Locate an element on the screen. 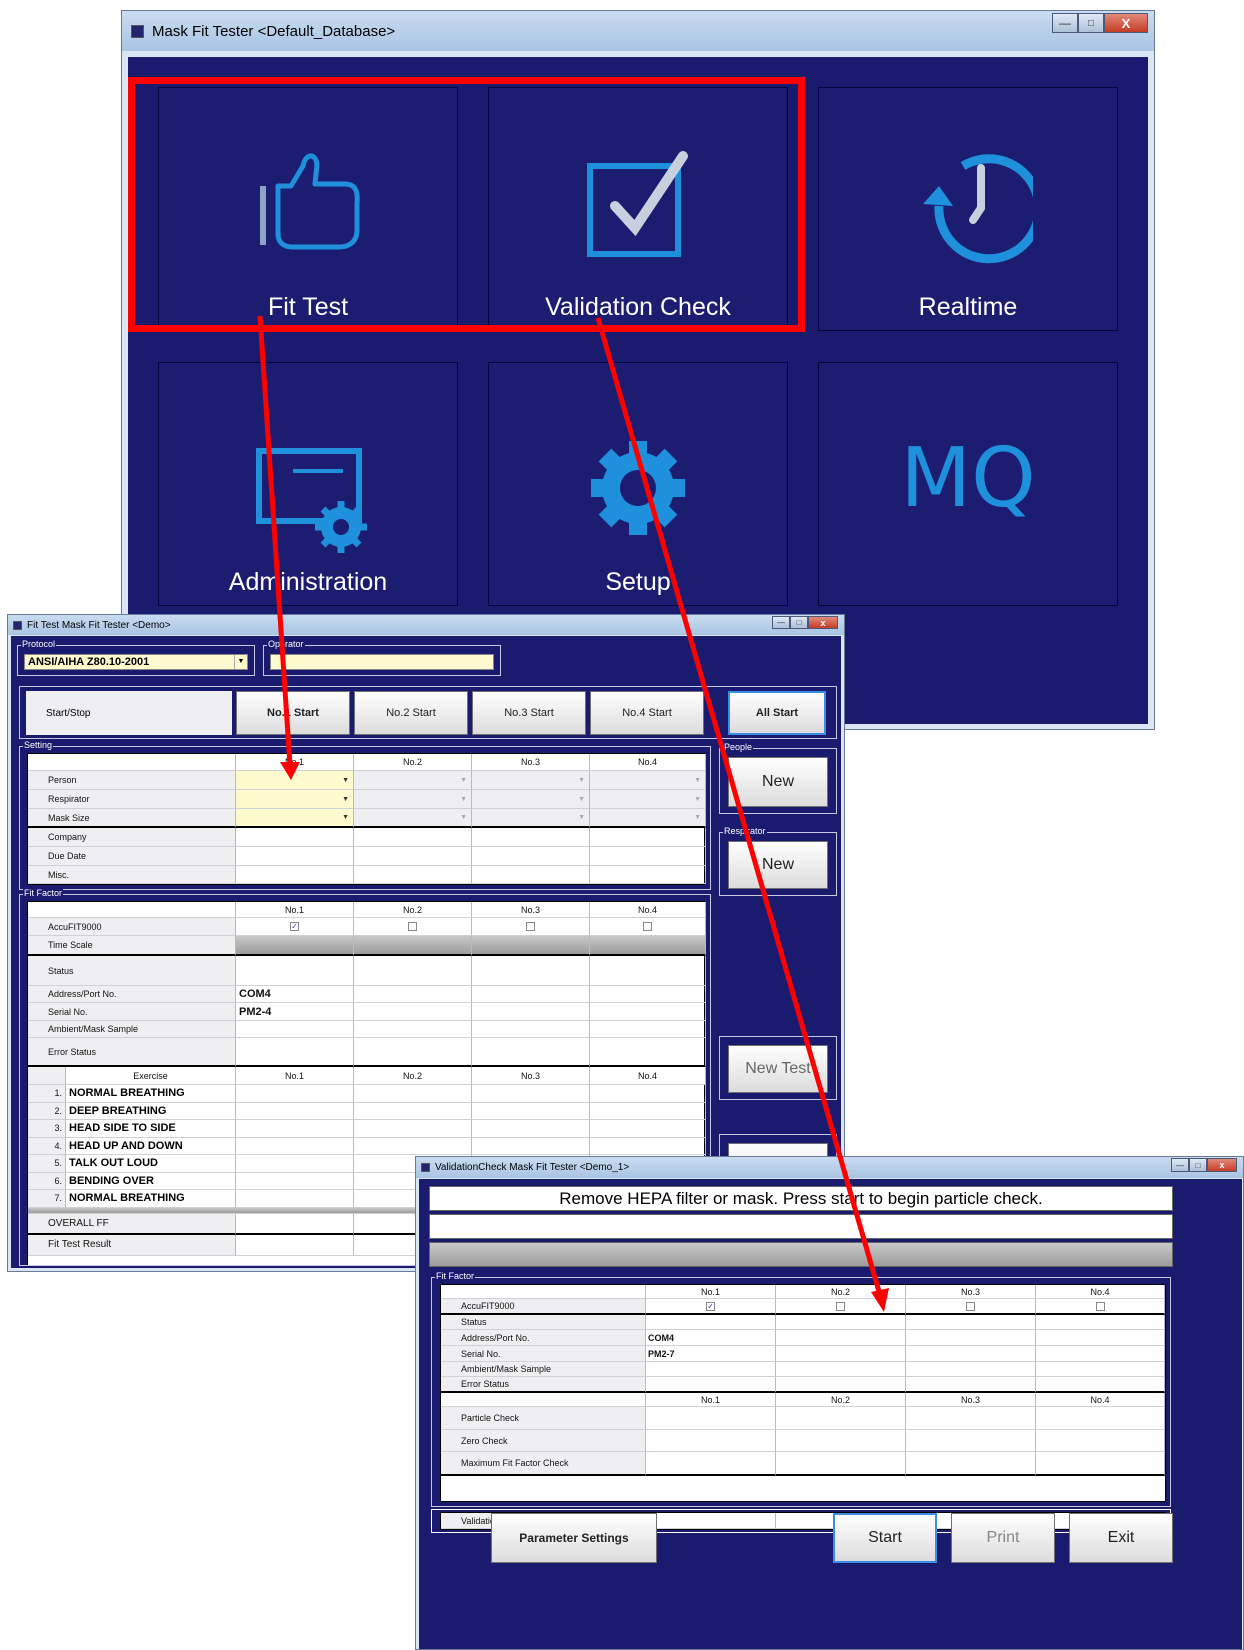  exercise-name: TALK OUT LOUD is located at coordinates (151, 1164).